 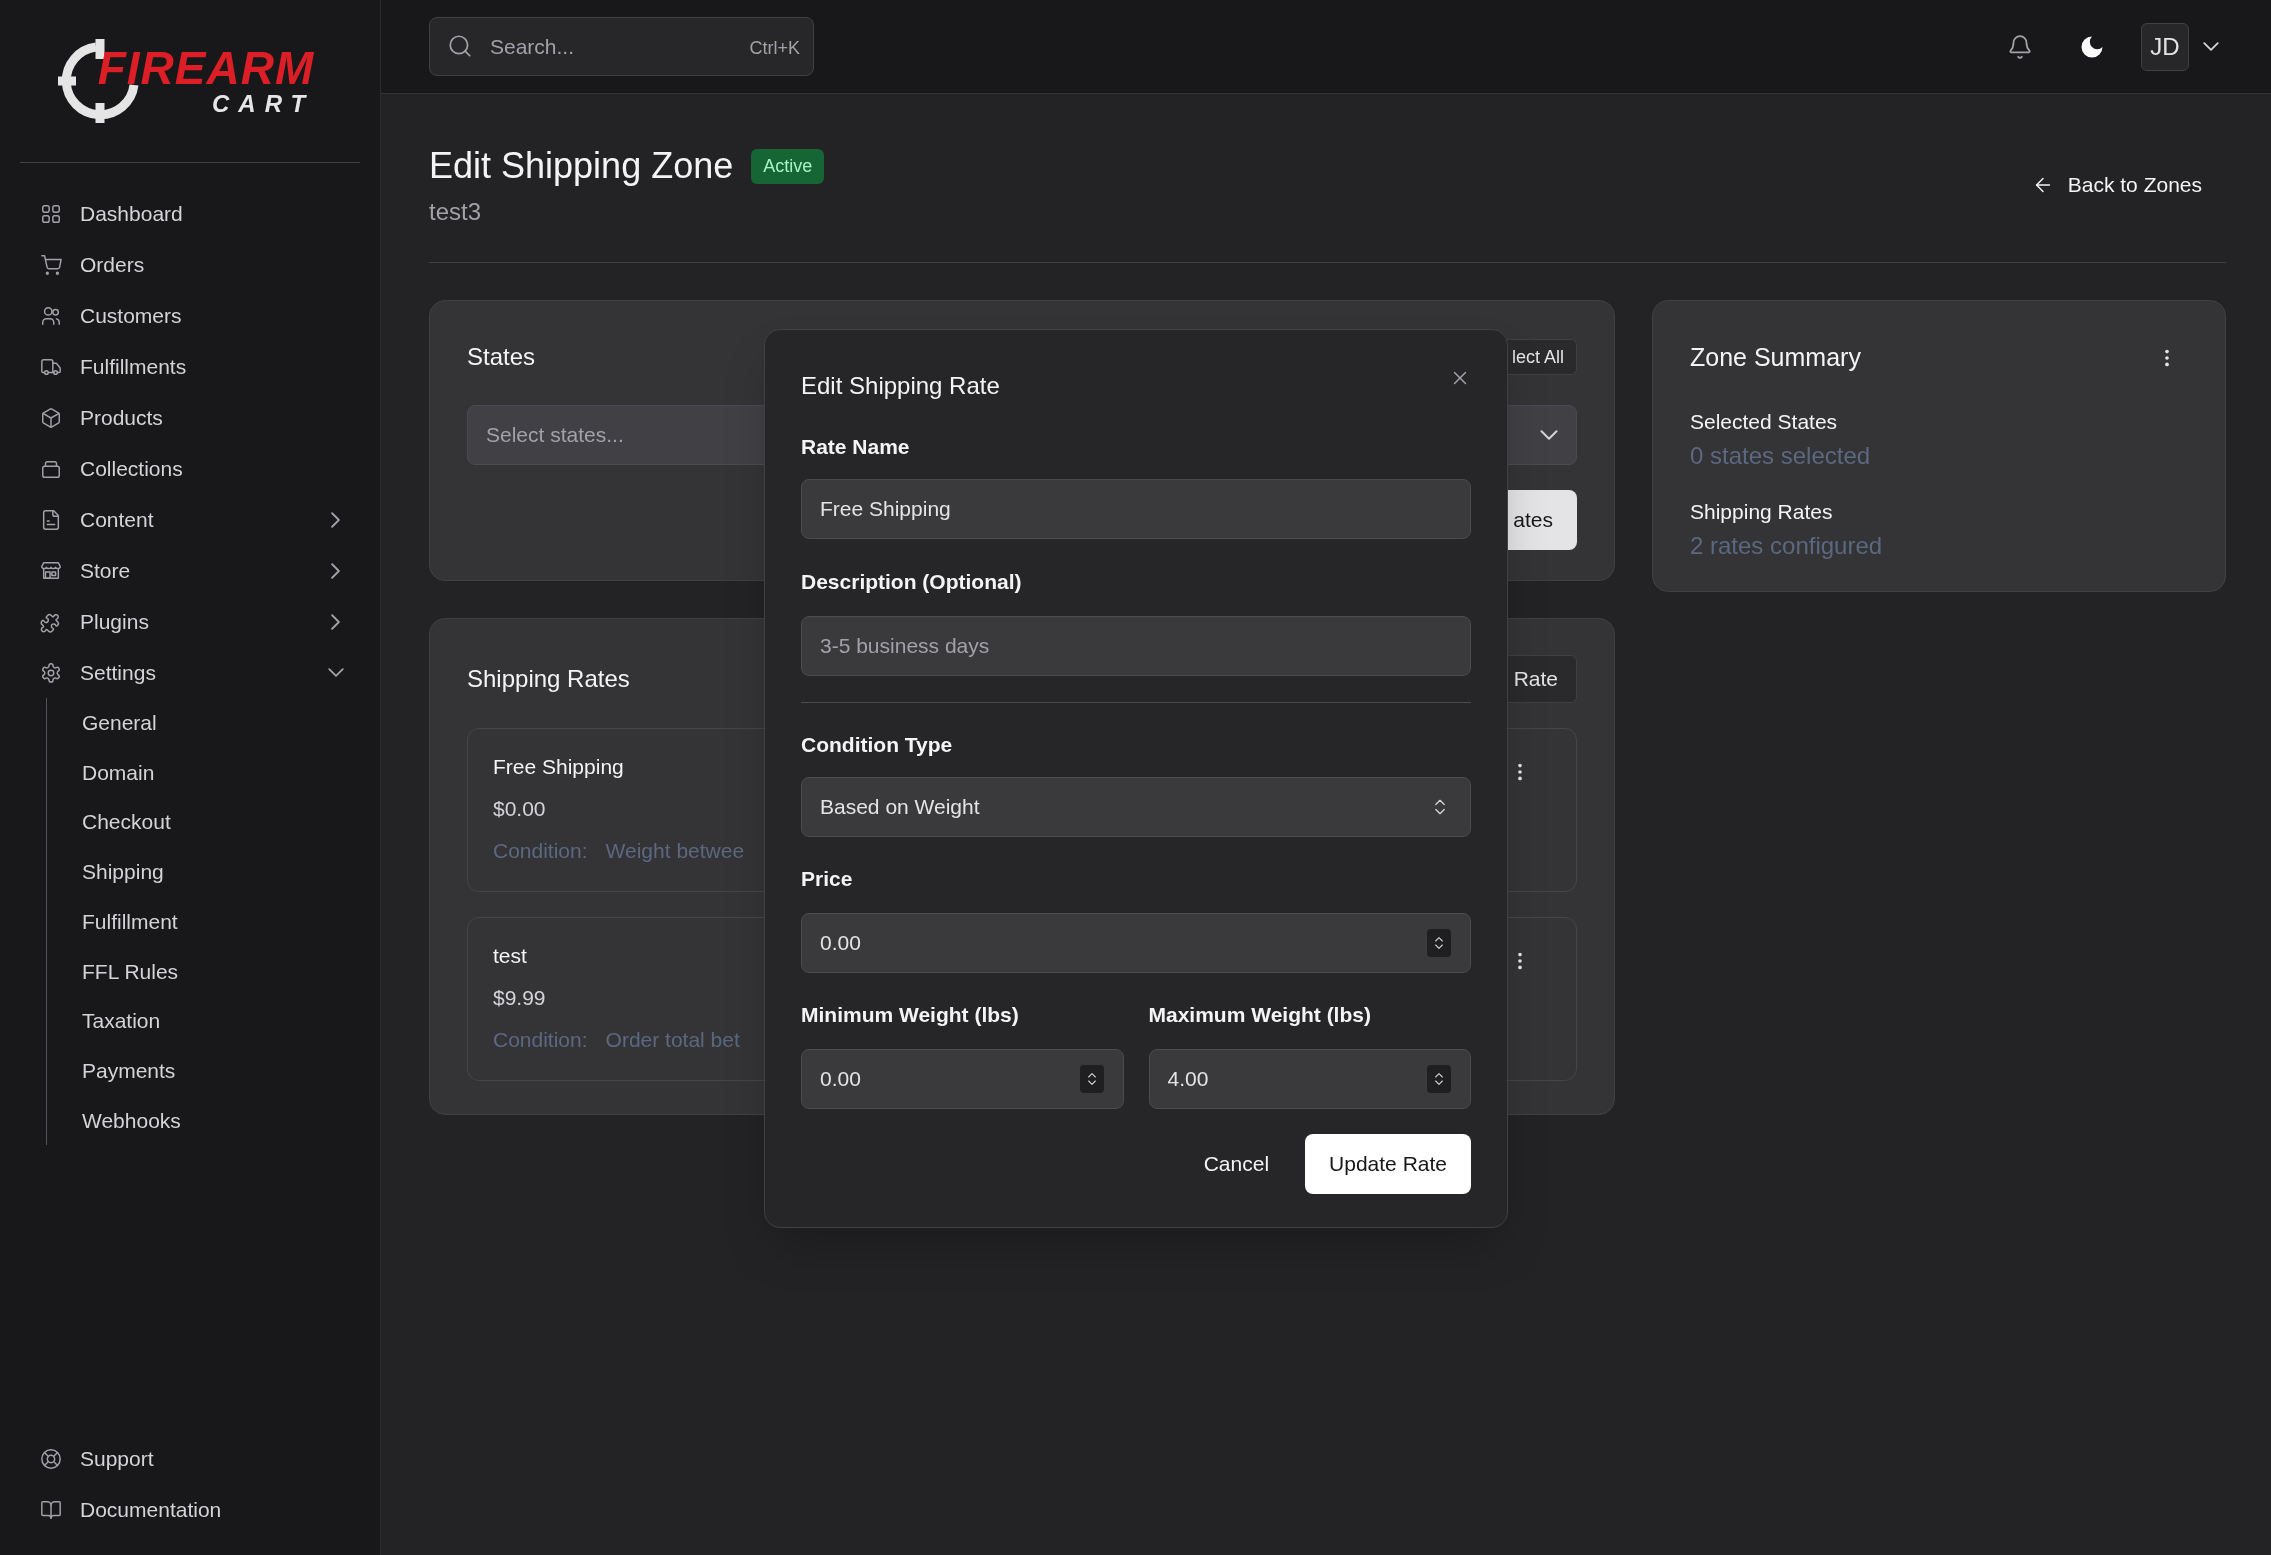 What do you see at coordinates (190, 1509) in the screenshot?
I see `nav-item: Documentation` at bounding box center [190, 1509].